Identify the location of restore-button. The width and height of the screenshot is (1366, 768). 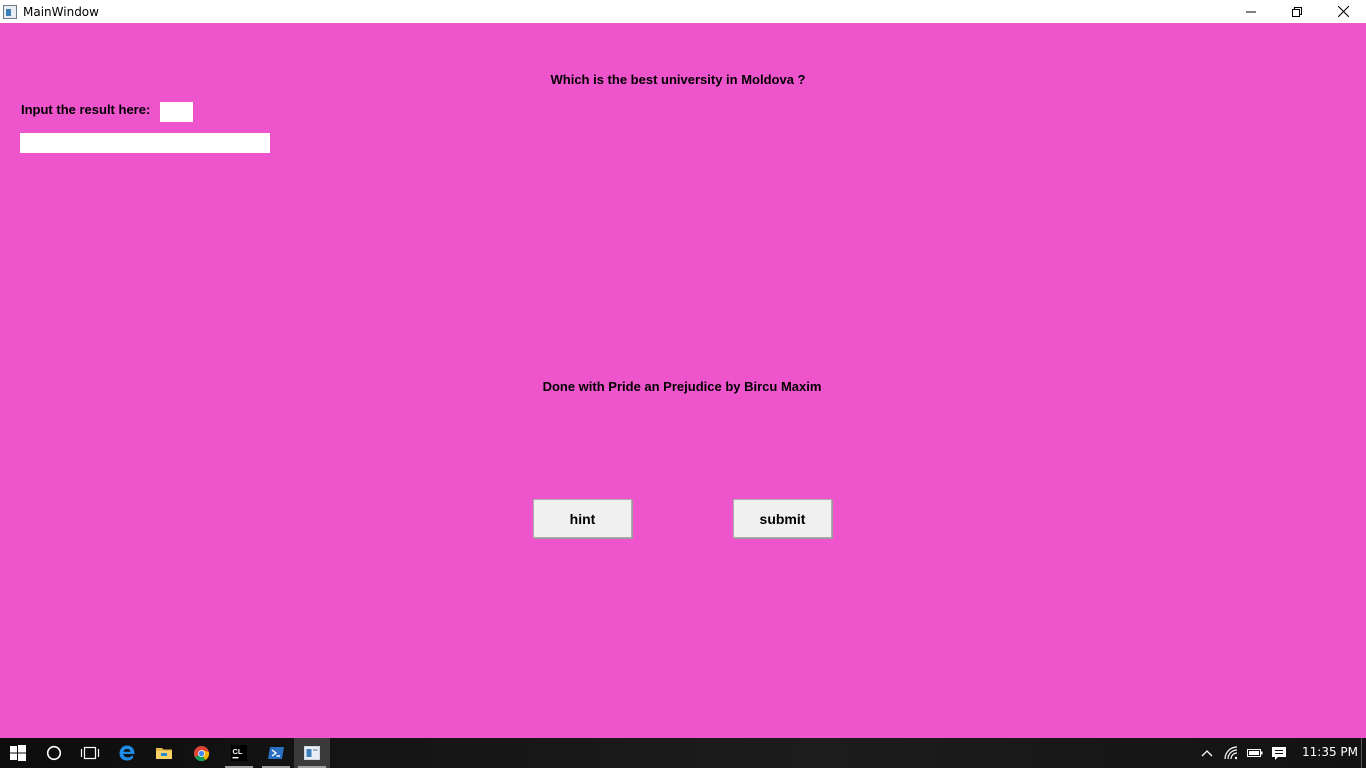
(1297, 11).